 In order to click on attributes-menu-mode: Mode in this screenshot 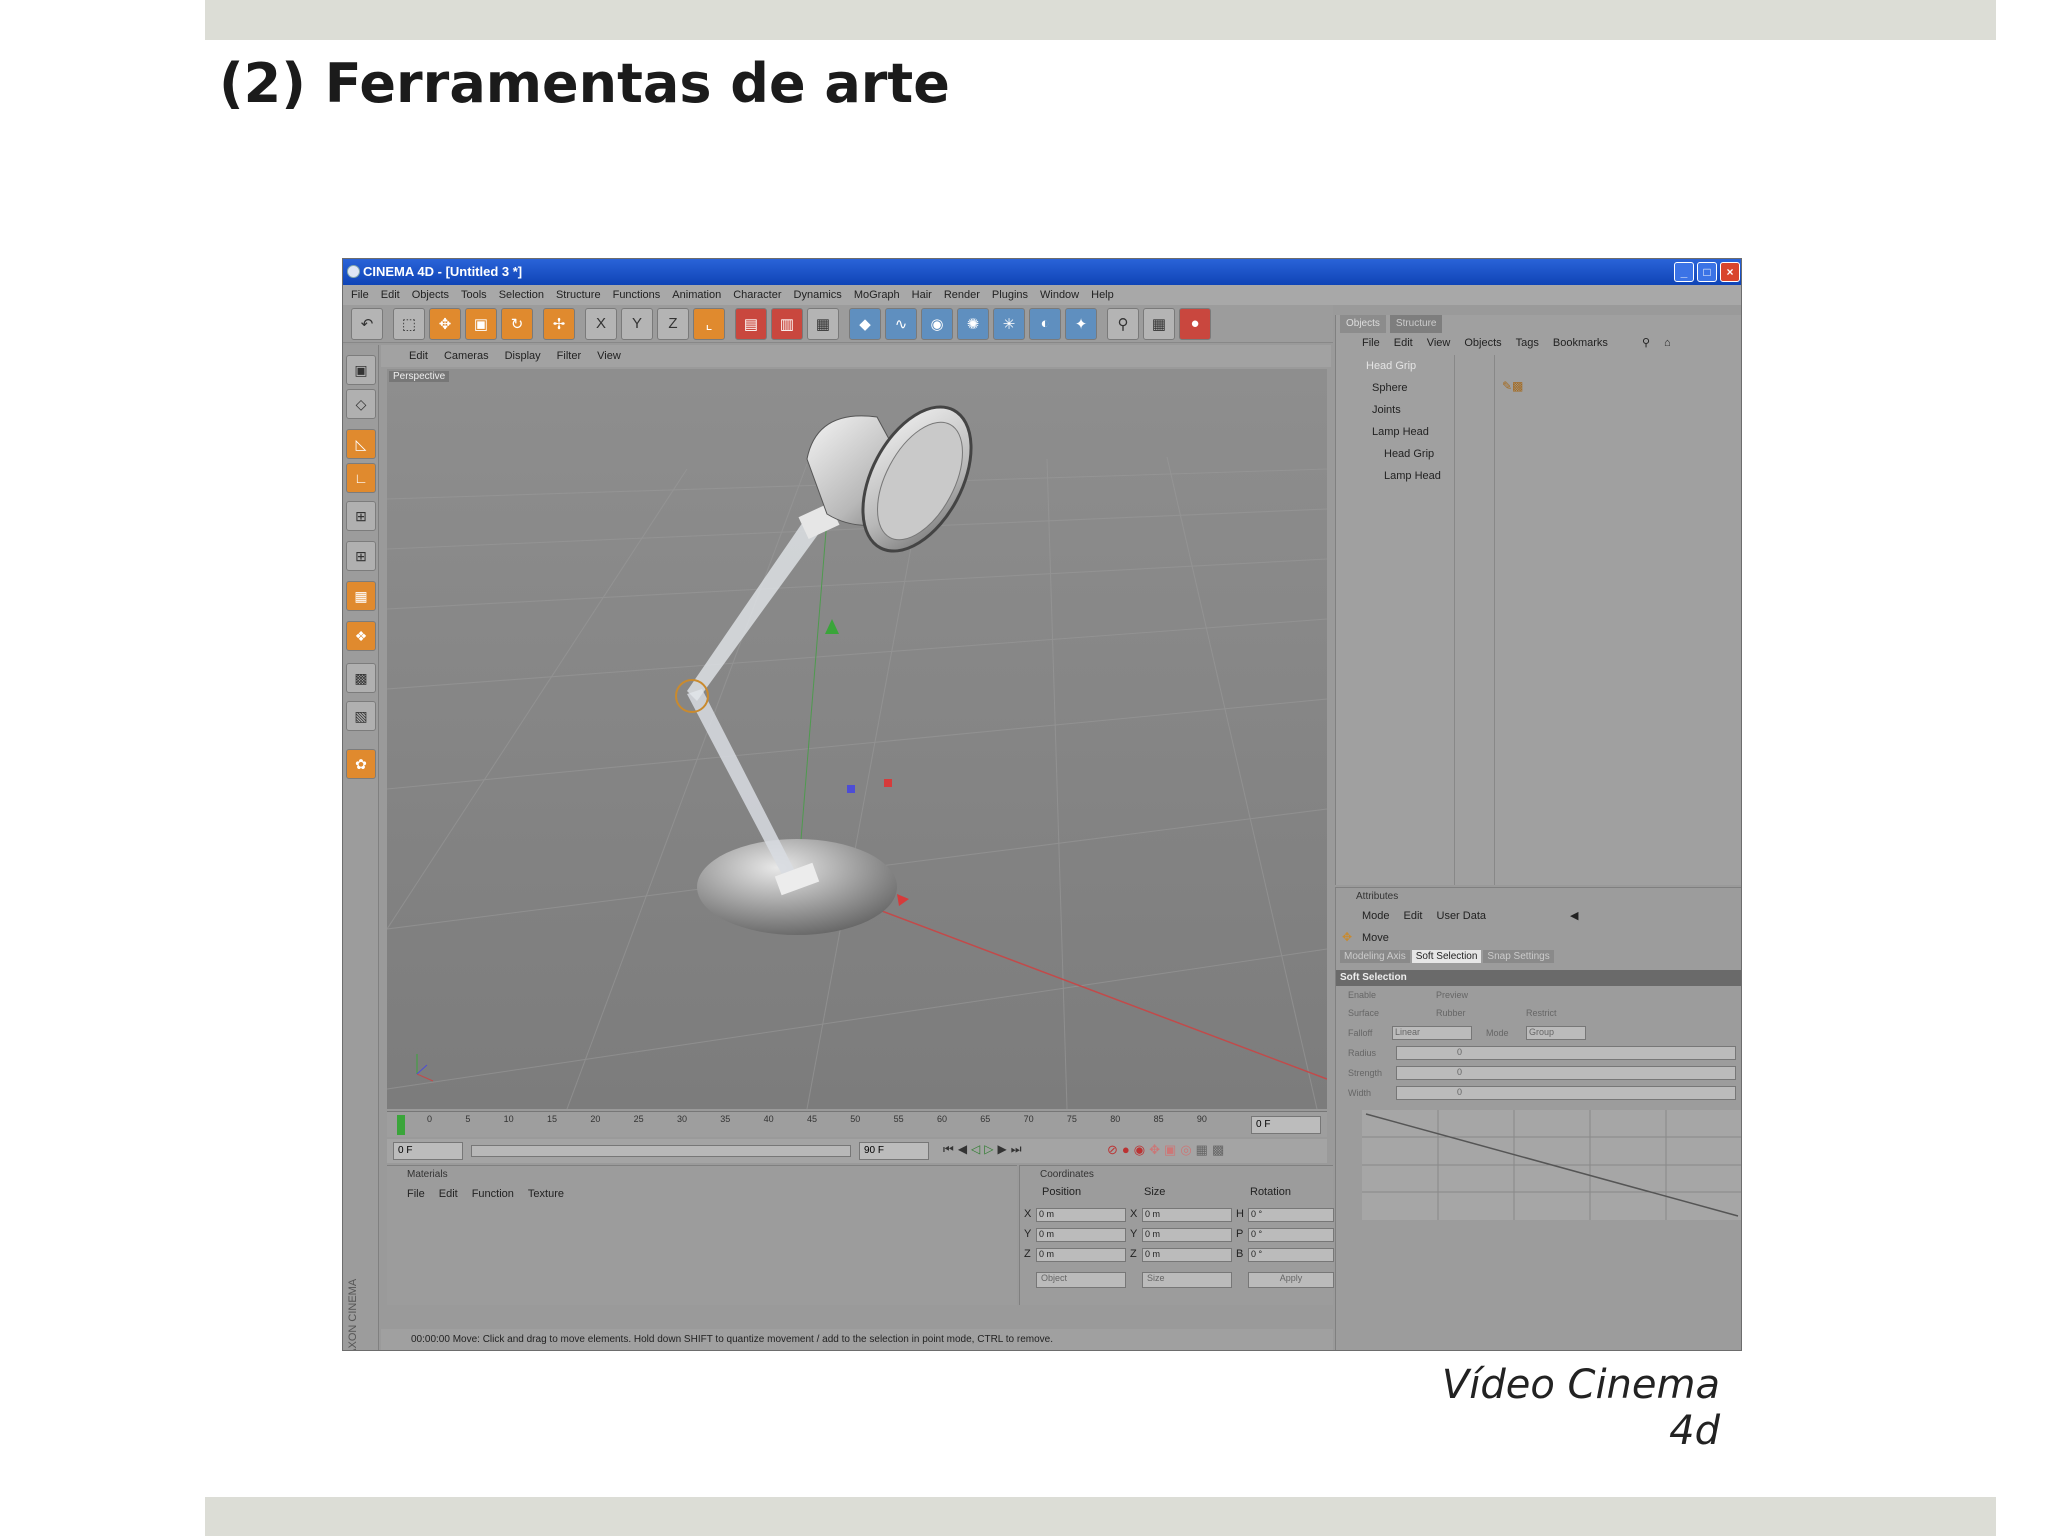, I will do `click(1376, 917)`.